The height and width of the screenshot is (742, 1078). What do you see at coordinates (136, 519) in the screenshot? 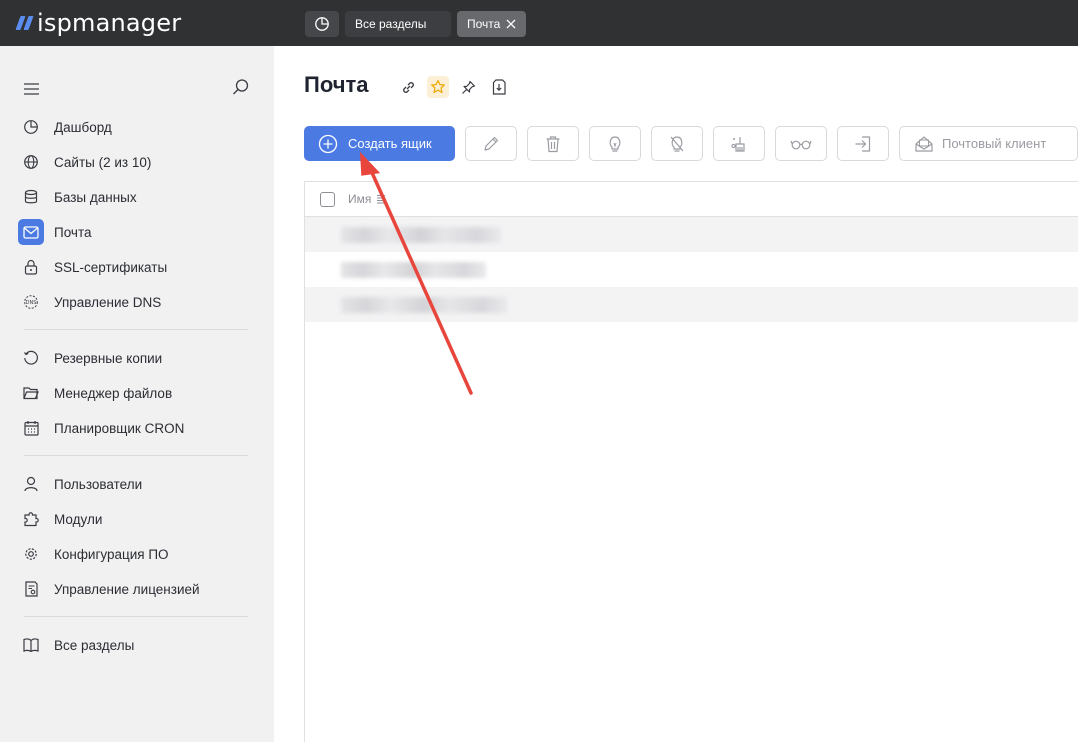
I see `sidebar-item-modules: Модули` at bounding box center [136, 519].